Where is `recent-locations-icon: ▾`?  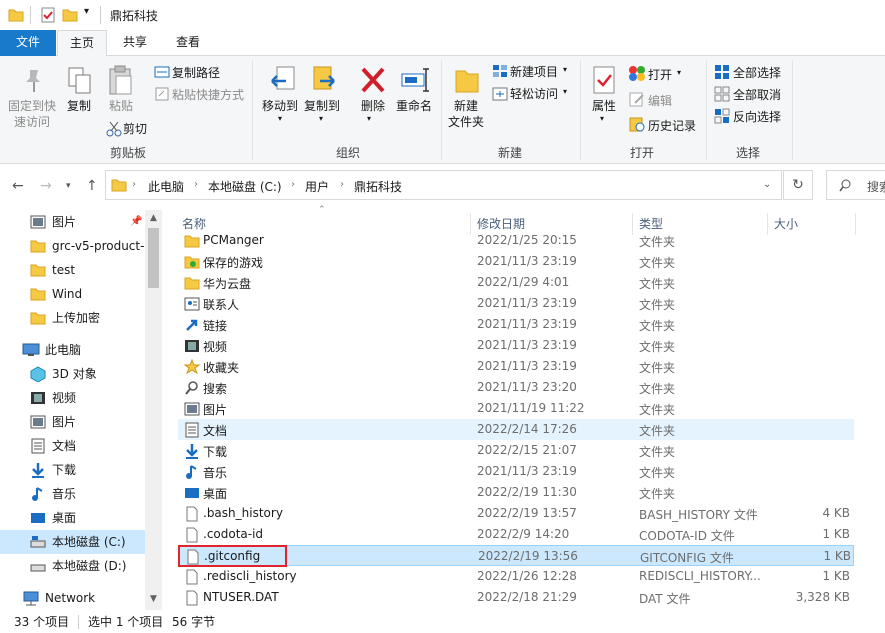 recent-locations-icon: ▾ is located at coordinates (68, 186).